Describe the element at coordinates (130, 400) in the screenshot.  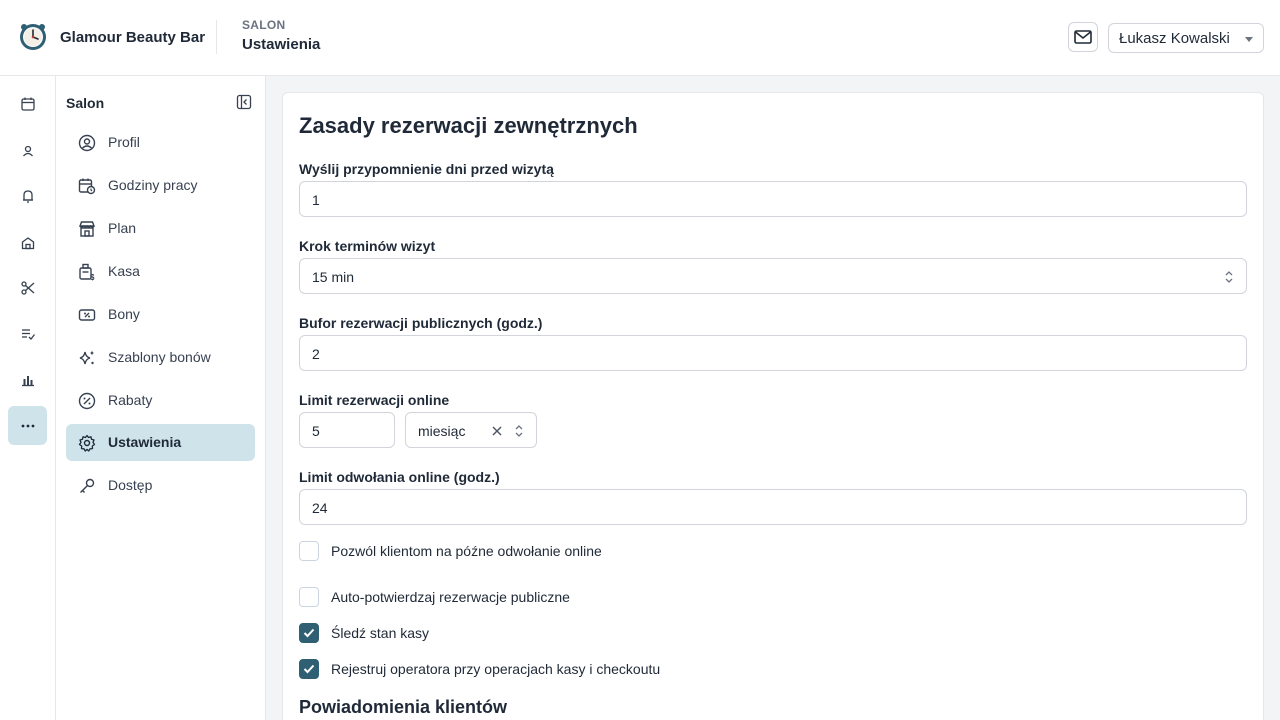
I see `subnav-item-label: Rabaty` at that location.